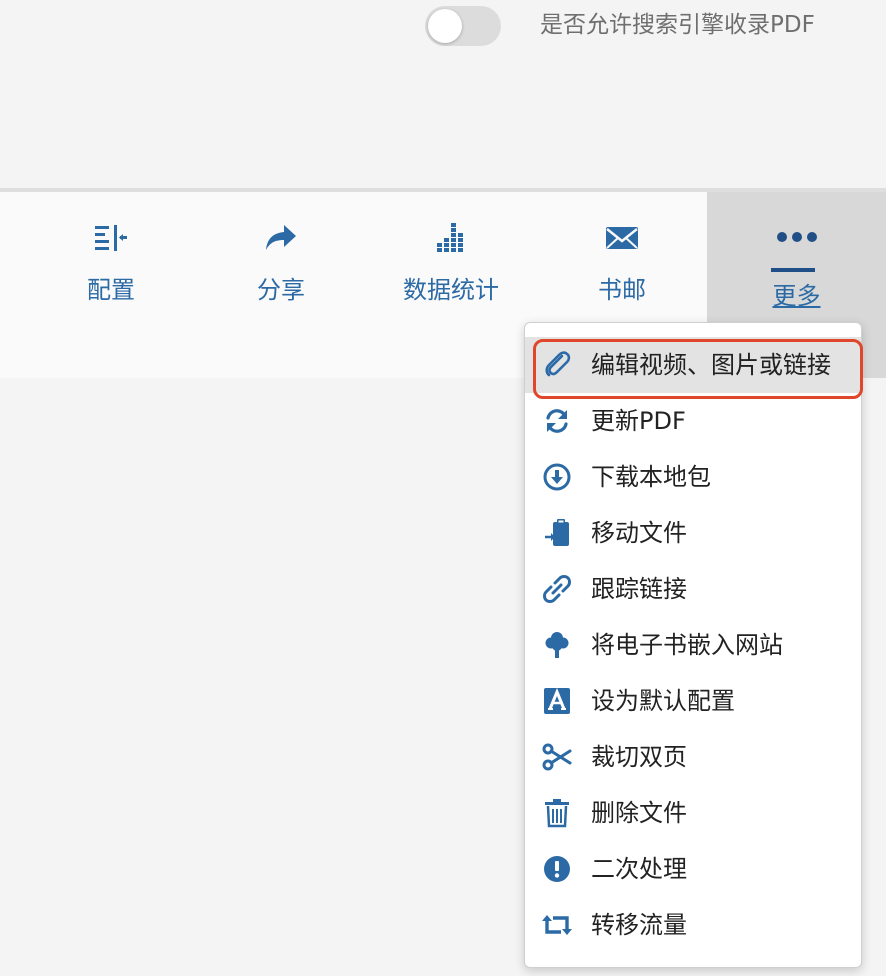 This screenshot has height=976, width=886. What do you see at coordinates (639, 757) in the screenshot?
I see `menu-item-label: 裁切双页` at bounding box center [639, 757].